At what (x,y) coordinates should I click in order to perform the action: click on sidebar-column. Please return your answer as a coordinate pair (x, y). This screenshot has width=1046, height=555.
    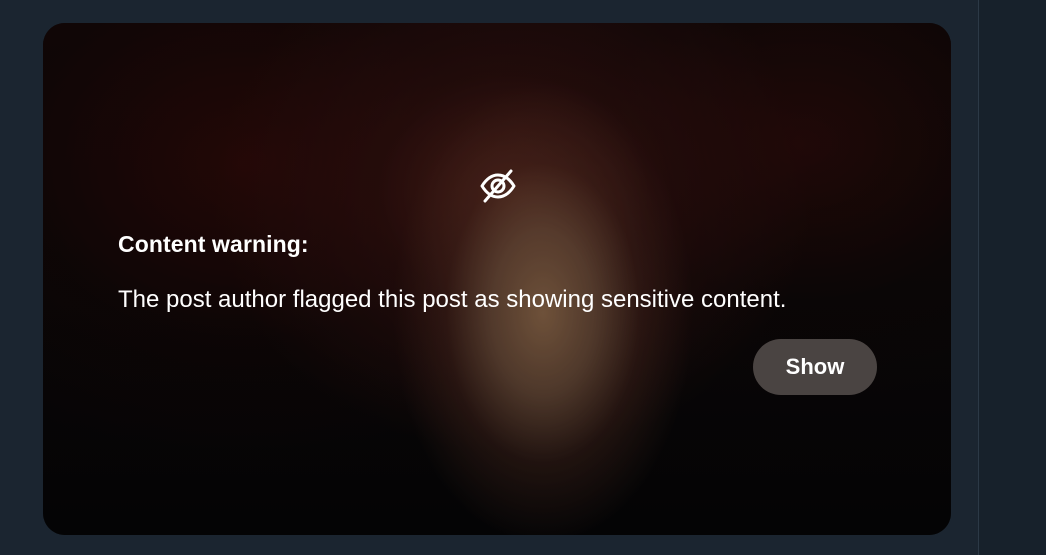
    Looking at the image, I should click on (1012, 277).